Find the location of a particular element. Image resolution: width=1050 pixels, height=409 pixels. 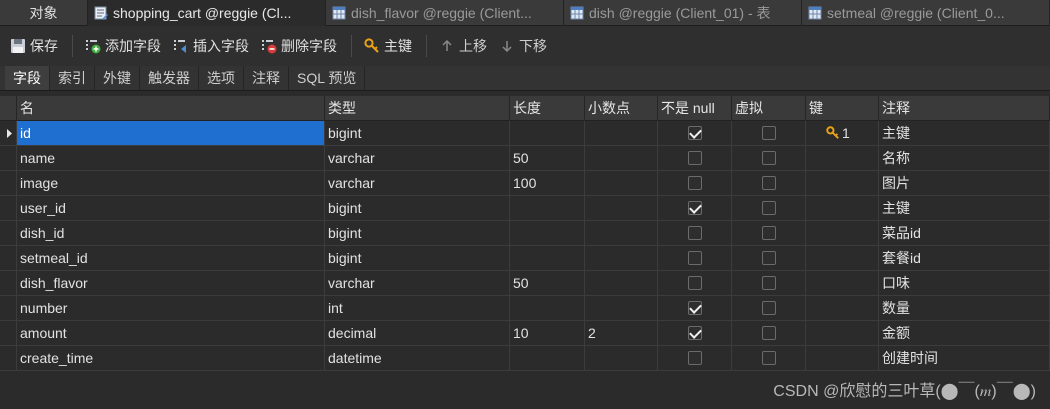

cell-type: int is located at coordinates (417, 308).